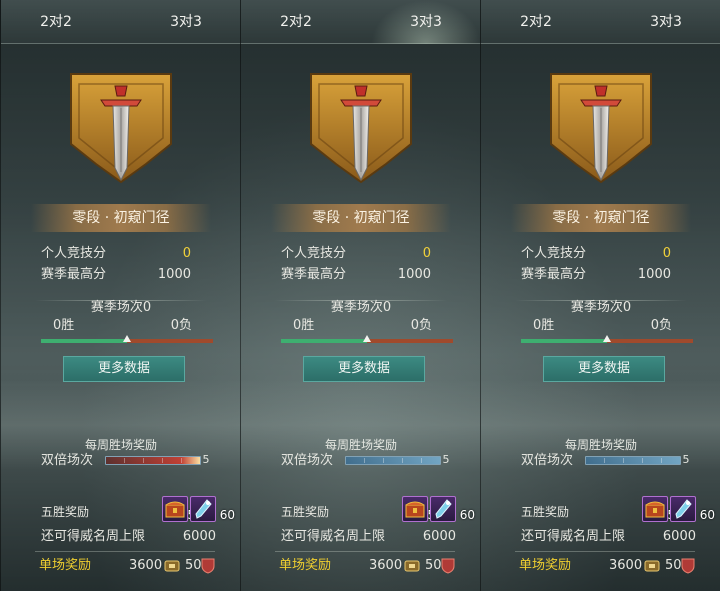  What do you see at coordinates (186, 253) in the screenshot?
I see `score-value: 0` at bounding box center [186, 253].